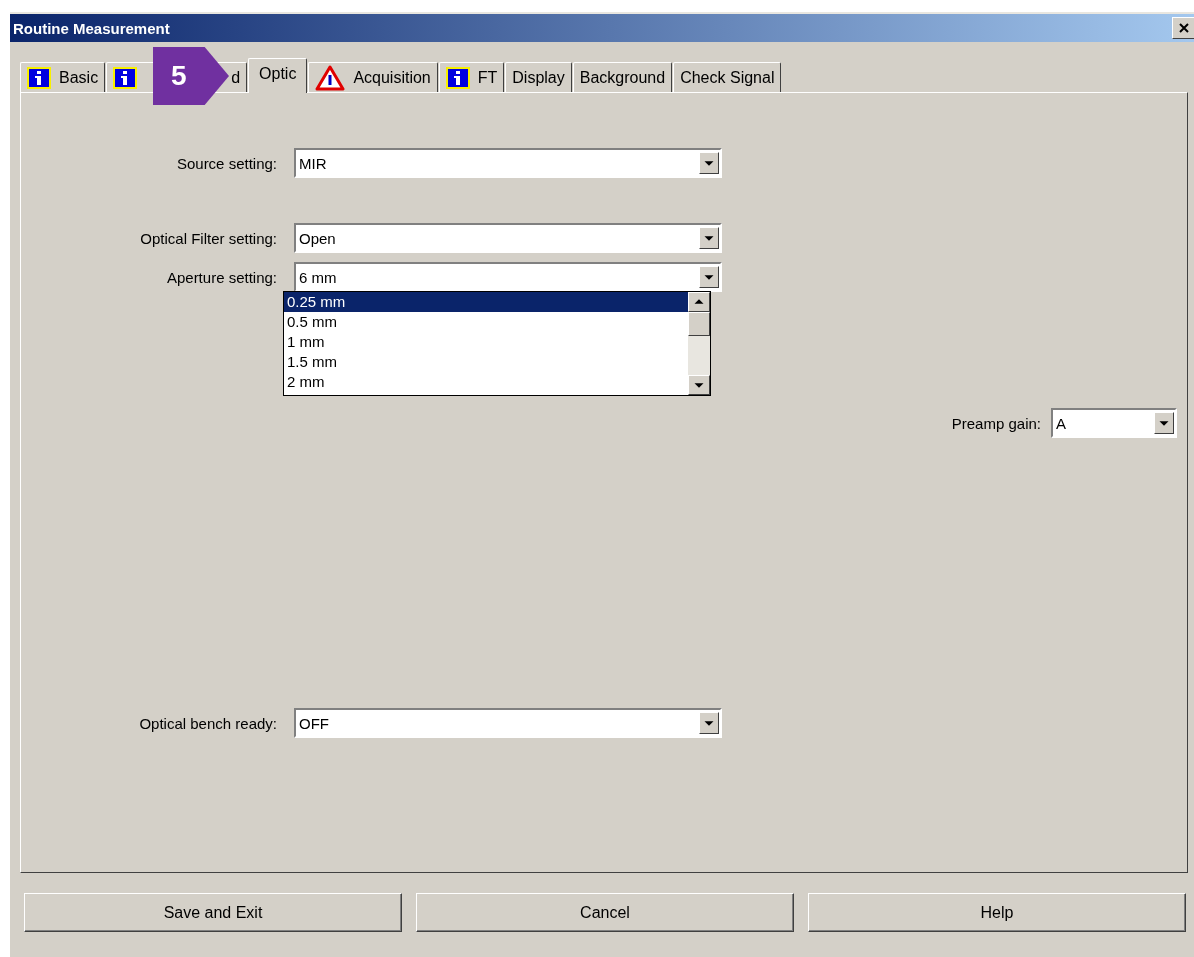  I want to click on field-label: Preamp gain:, so click(996, 423).